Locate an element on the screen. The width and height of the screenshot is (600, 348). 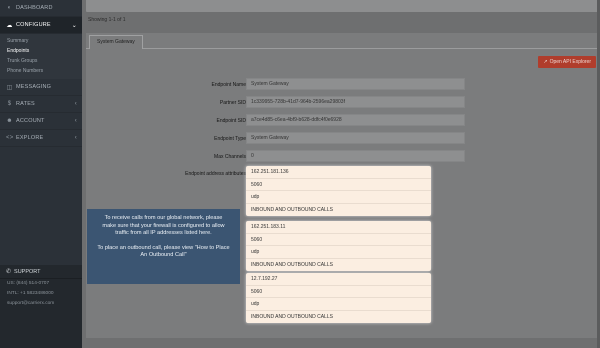
sidebar-item-dashboard: ◐ DASHBOARD is located at coordinates (41, 8).